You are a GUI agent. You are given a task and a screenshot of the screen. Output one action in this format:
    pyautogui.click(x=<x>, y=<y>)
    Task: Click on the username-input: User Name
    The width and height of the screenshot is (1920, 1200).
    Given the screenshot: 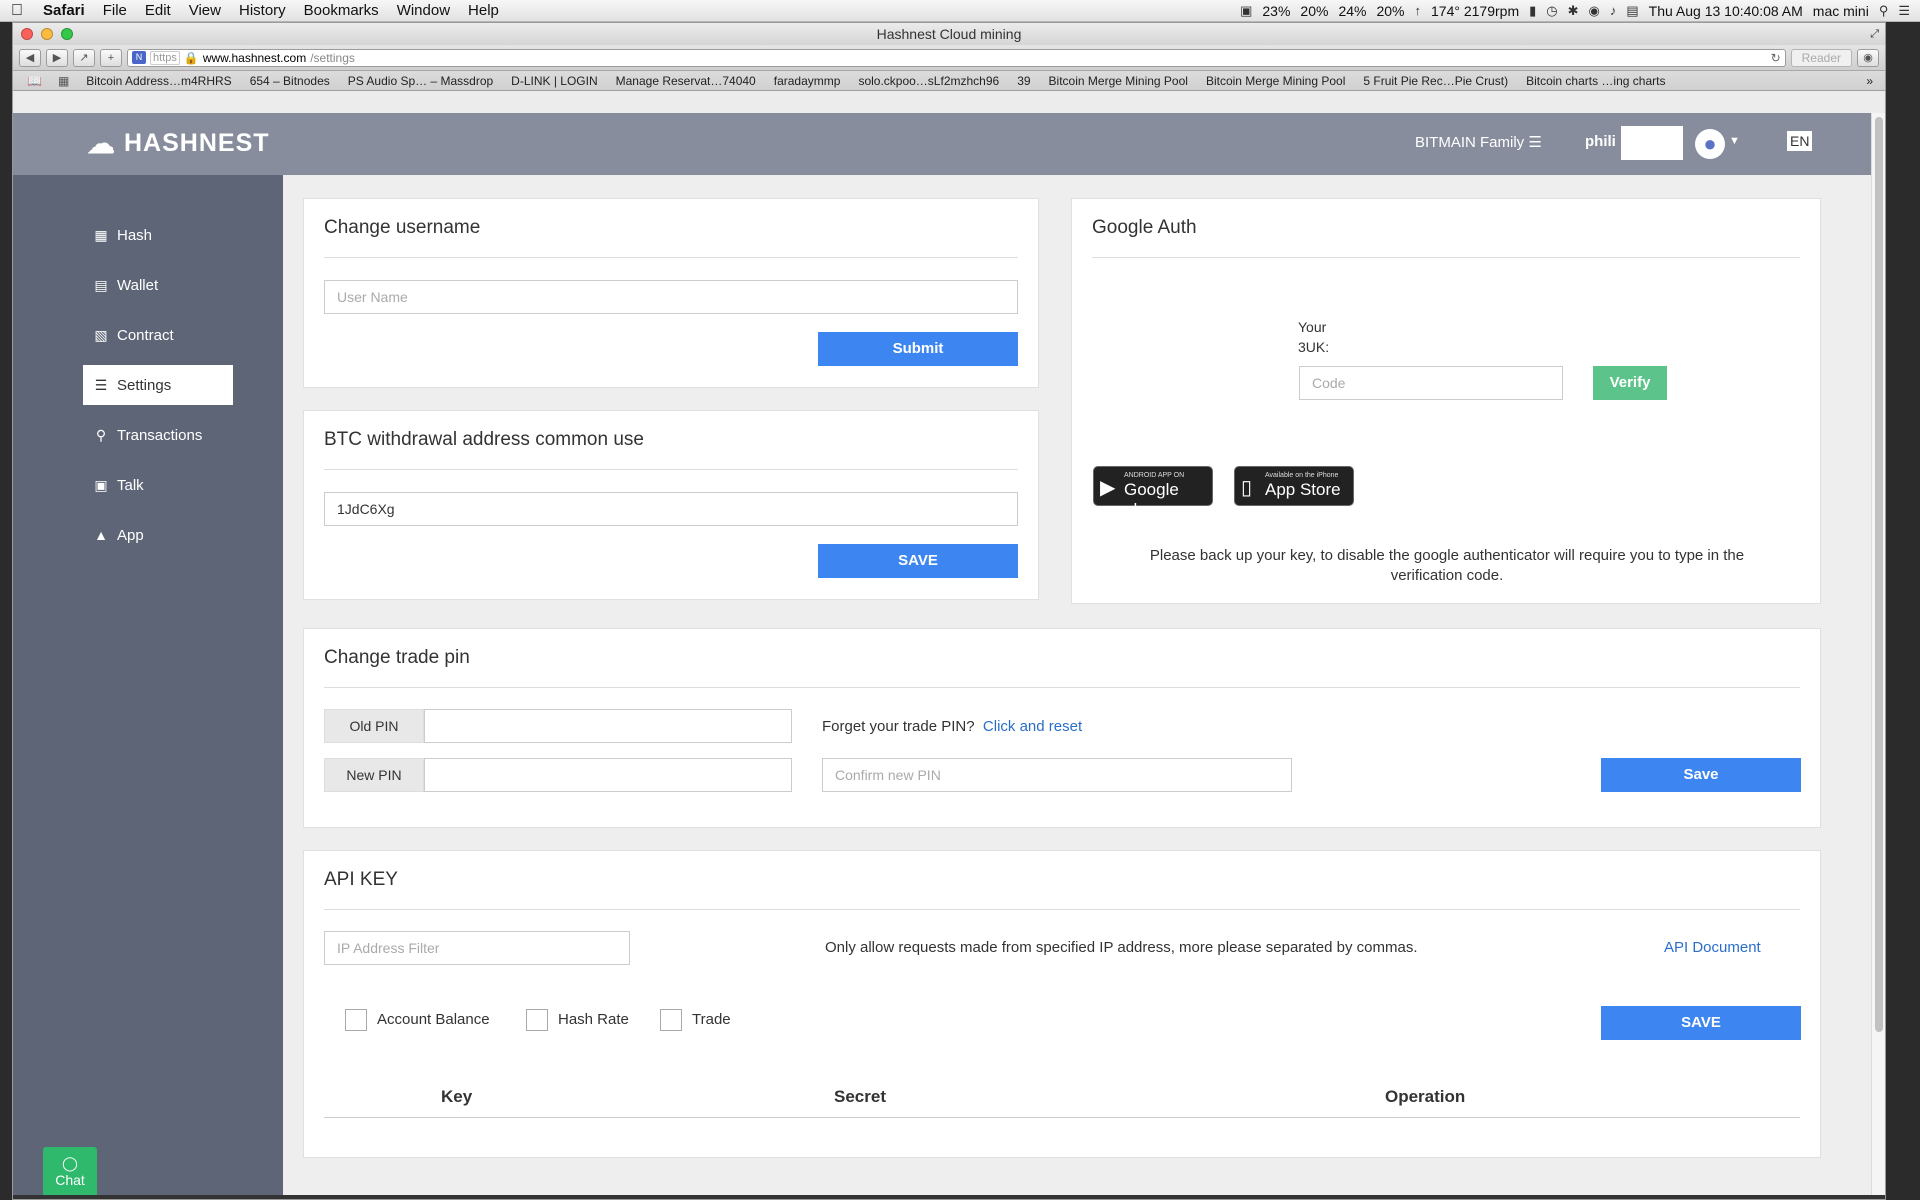 What is the action you would take?
    pyautogui.click(x=671, y=297)
    